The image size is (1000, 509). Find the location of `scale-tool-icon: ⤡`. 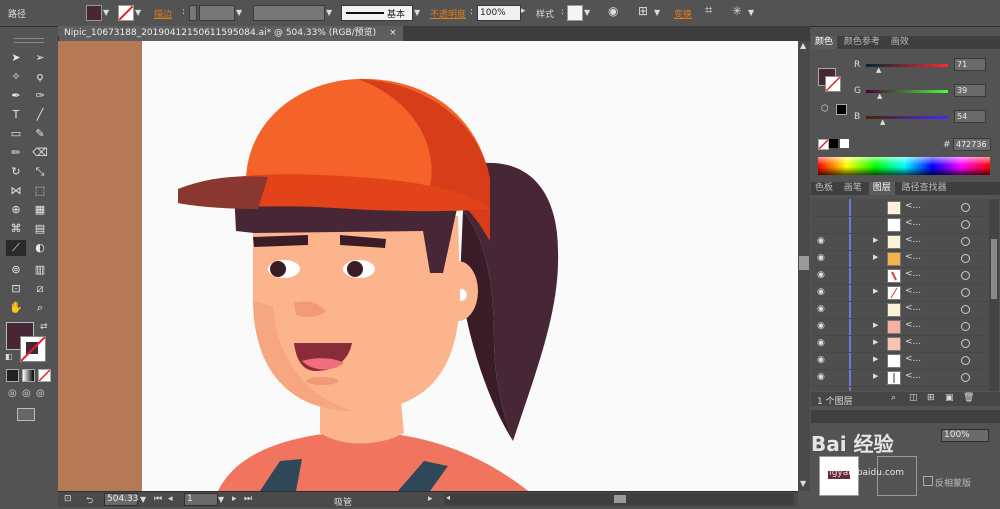

scale-tool-icon: ⤡ is located at coordinates (40, 172).